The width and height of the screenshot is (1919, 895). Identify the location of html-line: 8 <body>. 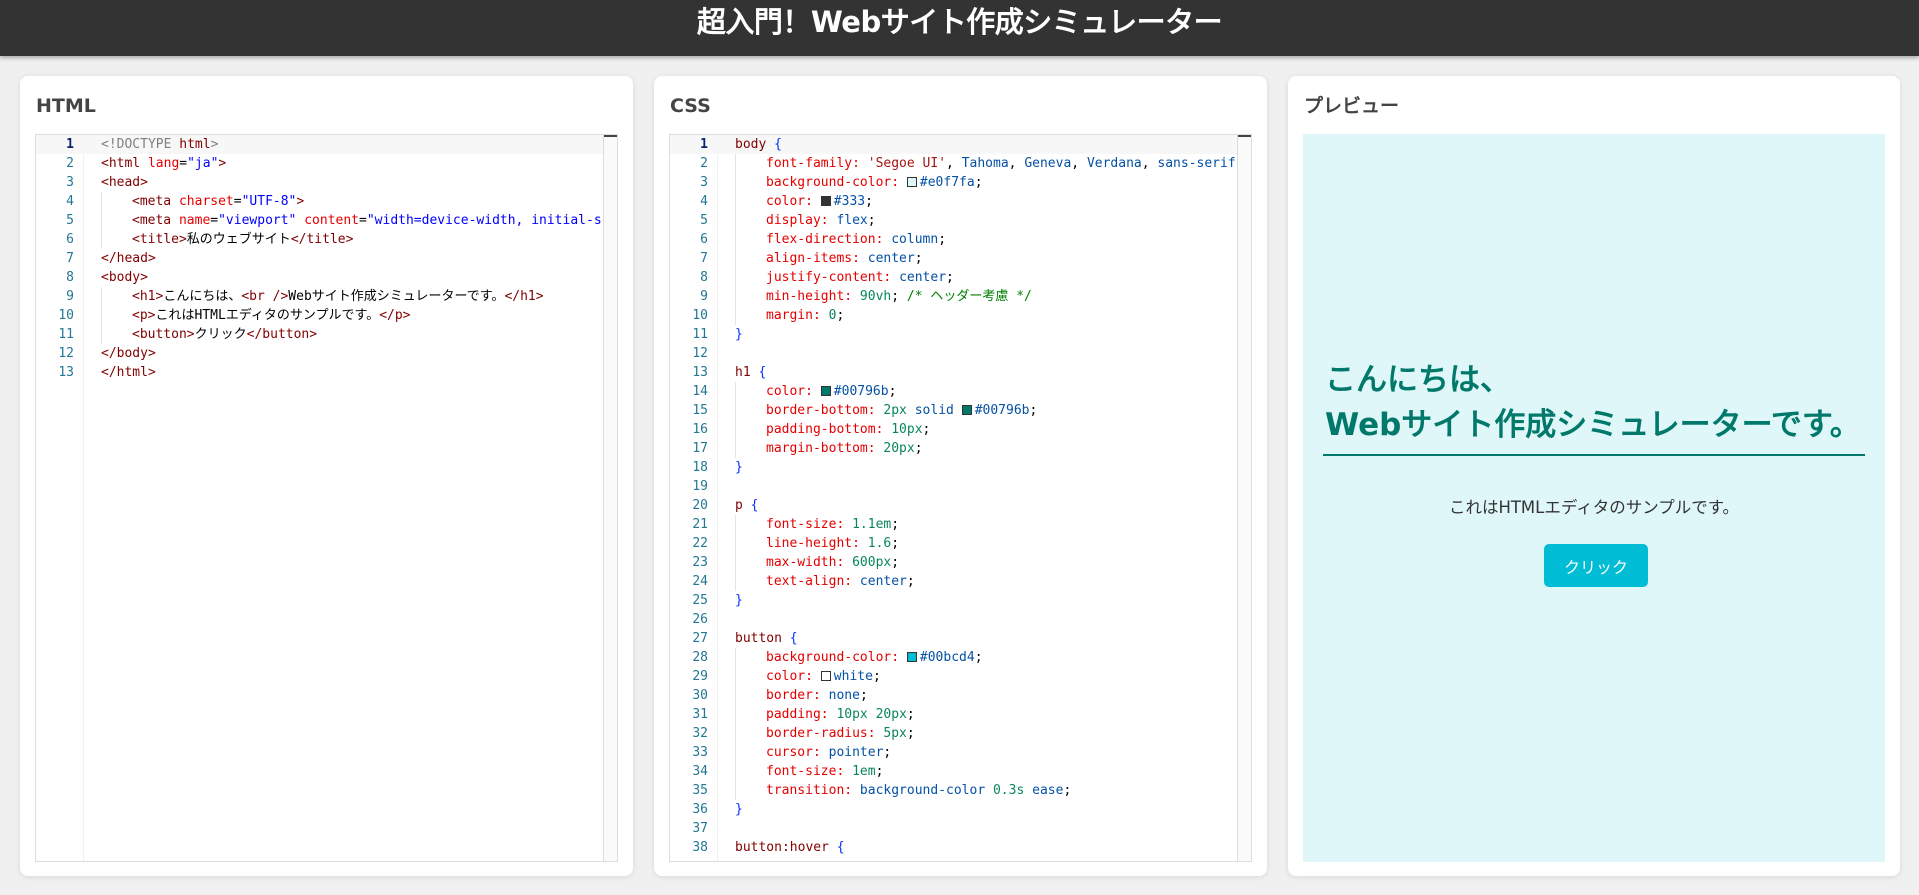
(319, 277).